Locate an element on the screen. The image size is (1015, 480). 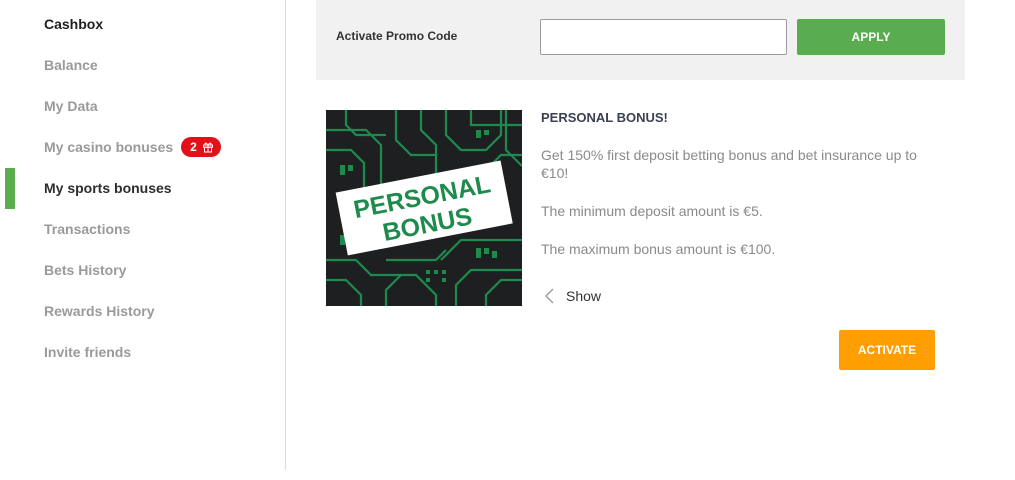
circuit-graphic: PERSONAL BONUS is located at coordinates (424, 208).